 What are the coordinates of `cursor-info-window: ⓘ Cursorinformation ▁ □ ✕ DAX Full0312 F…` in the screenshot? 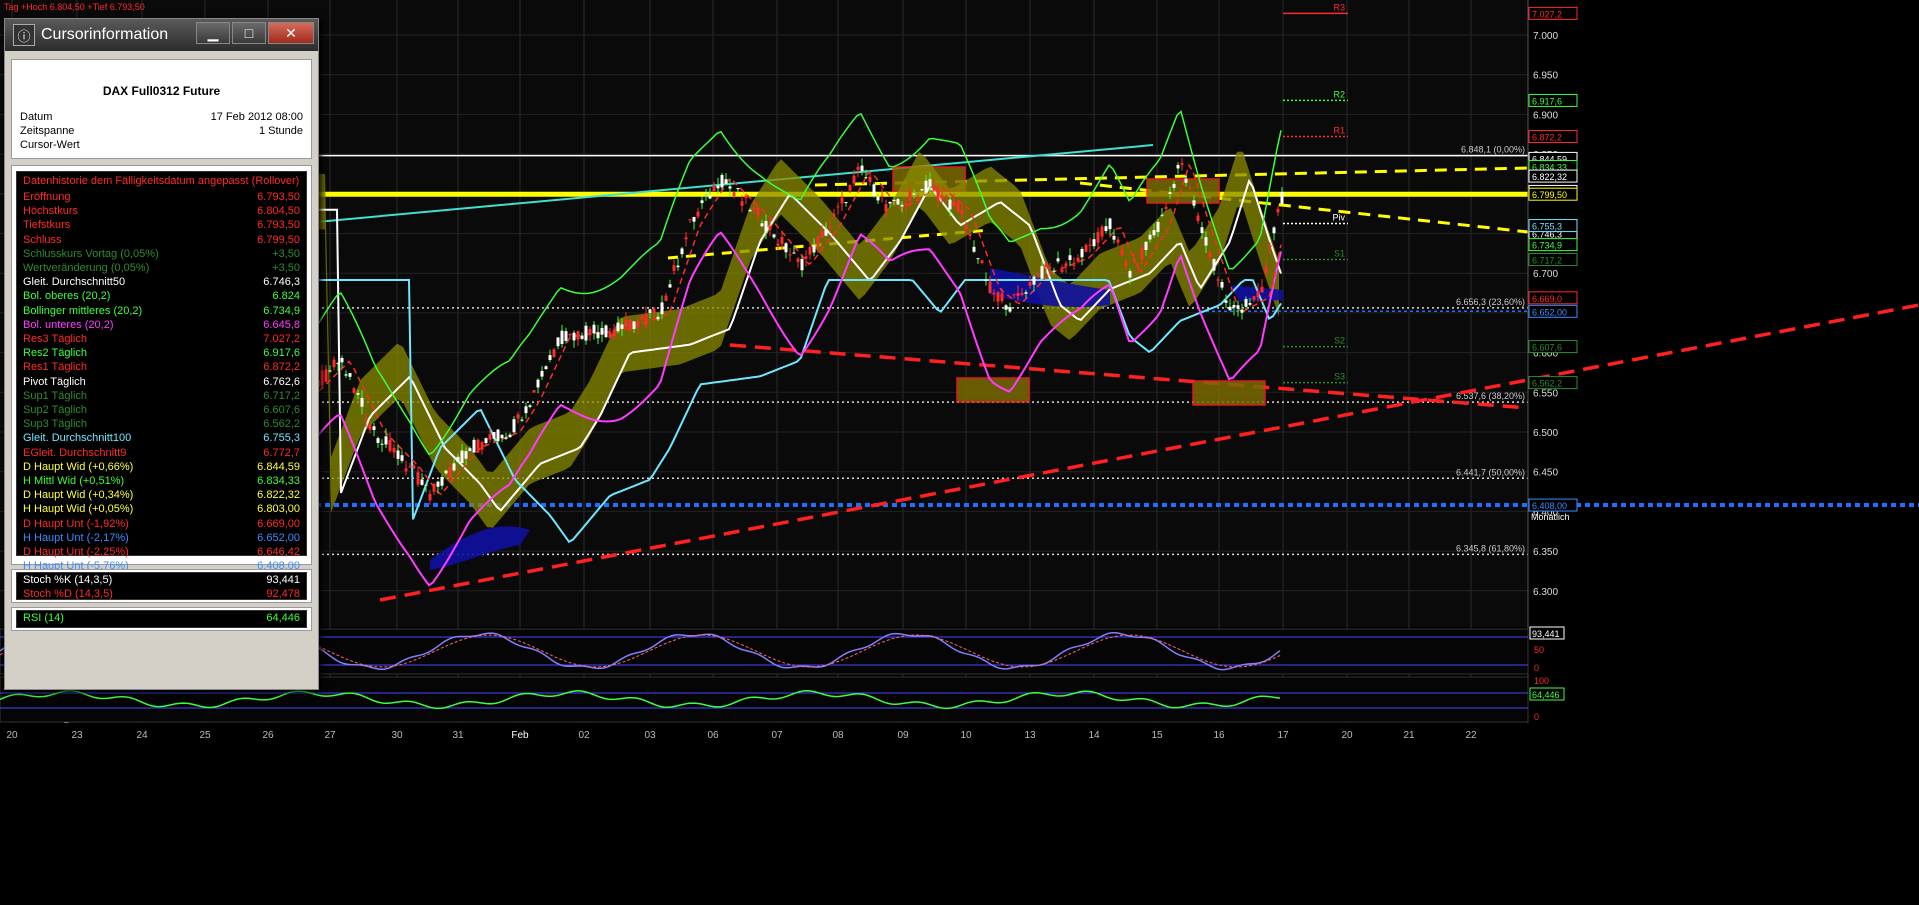 It's located at (161, 354).